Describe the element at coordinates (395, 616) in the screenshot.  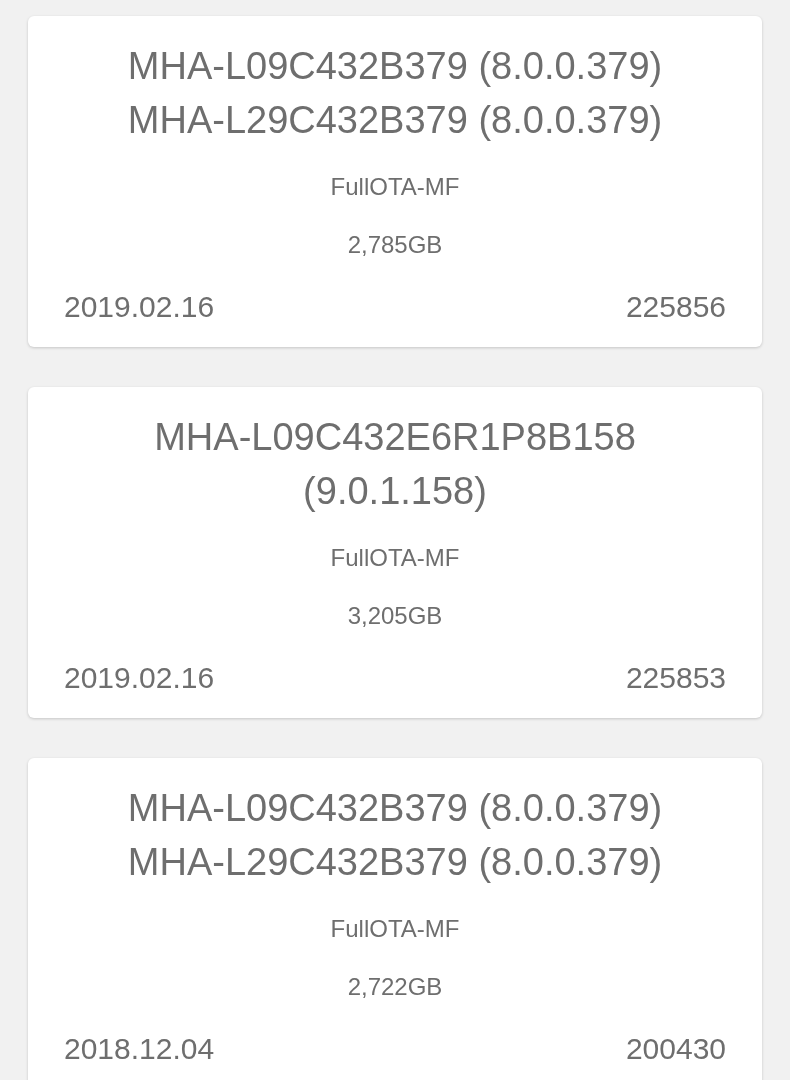
I see `file-size: 3,205GB` at that location.